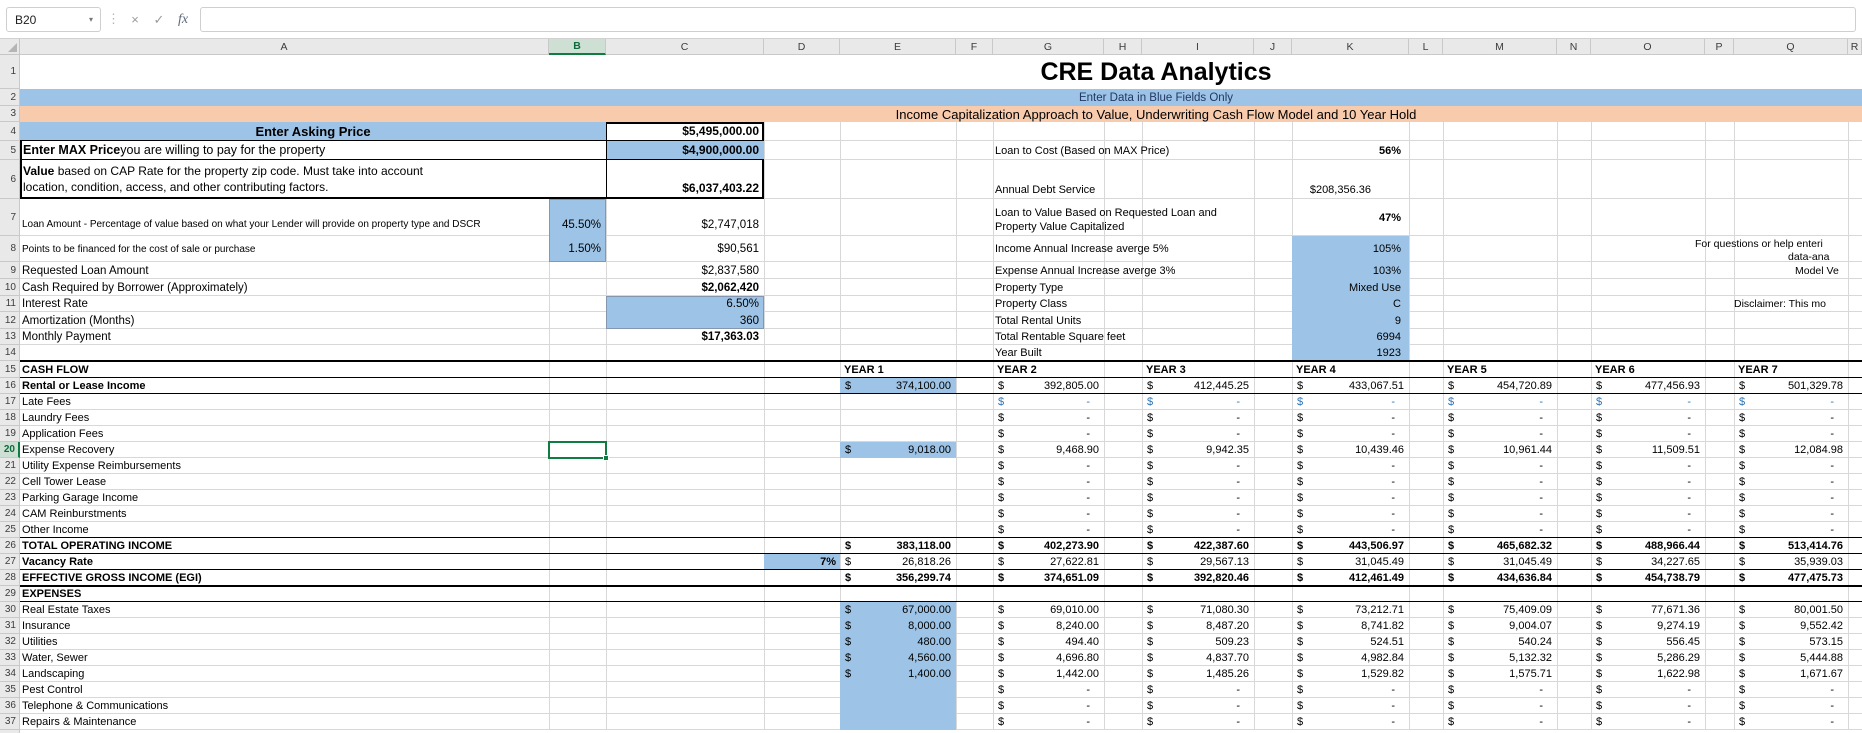 This screenshot has width=1862, height=733. I want to click on year-value-cell: $5,132.32, so click(1500, 658).